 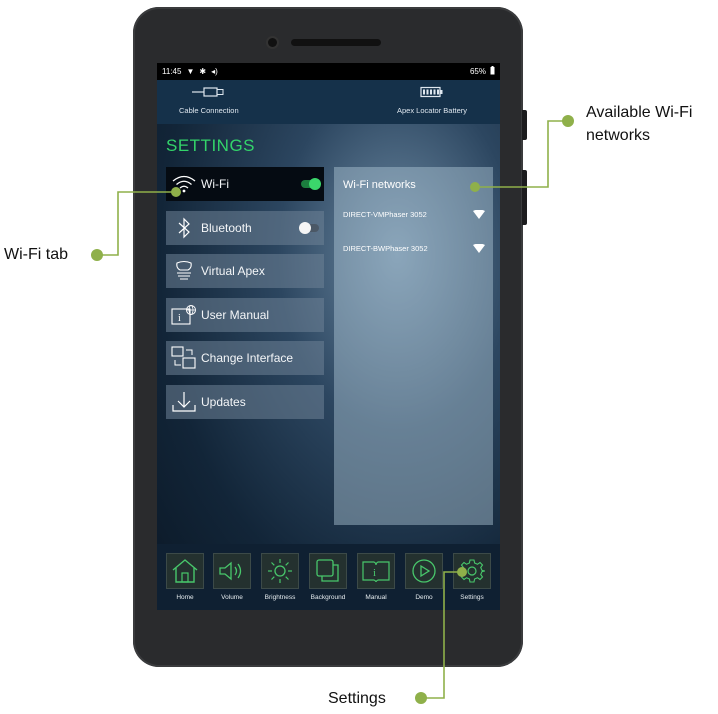 What do you see at coordinates (618, 135) in the screenshot?
I see `callout-available-networks-line2: networks` at bounding box center [618, 135].